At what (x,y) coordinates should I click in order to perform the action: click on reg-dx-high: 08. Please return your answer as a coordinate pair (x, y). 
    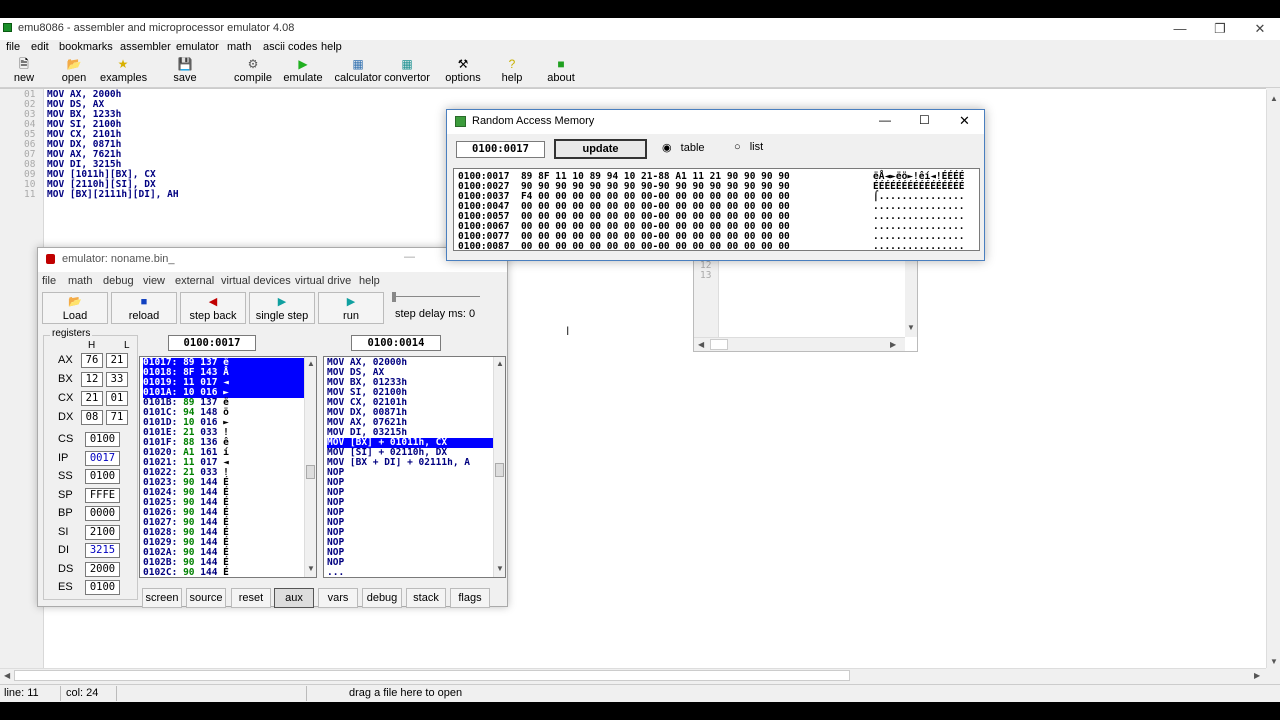
    Looking at the image, I should click on (92, 417).